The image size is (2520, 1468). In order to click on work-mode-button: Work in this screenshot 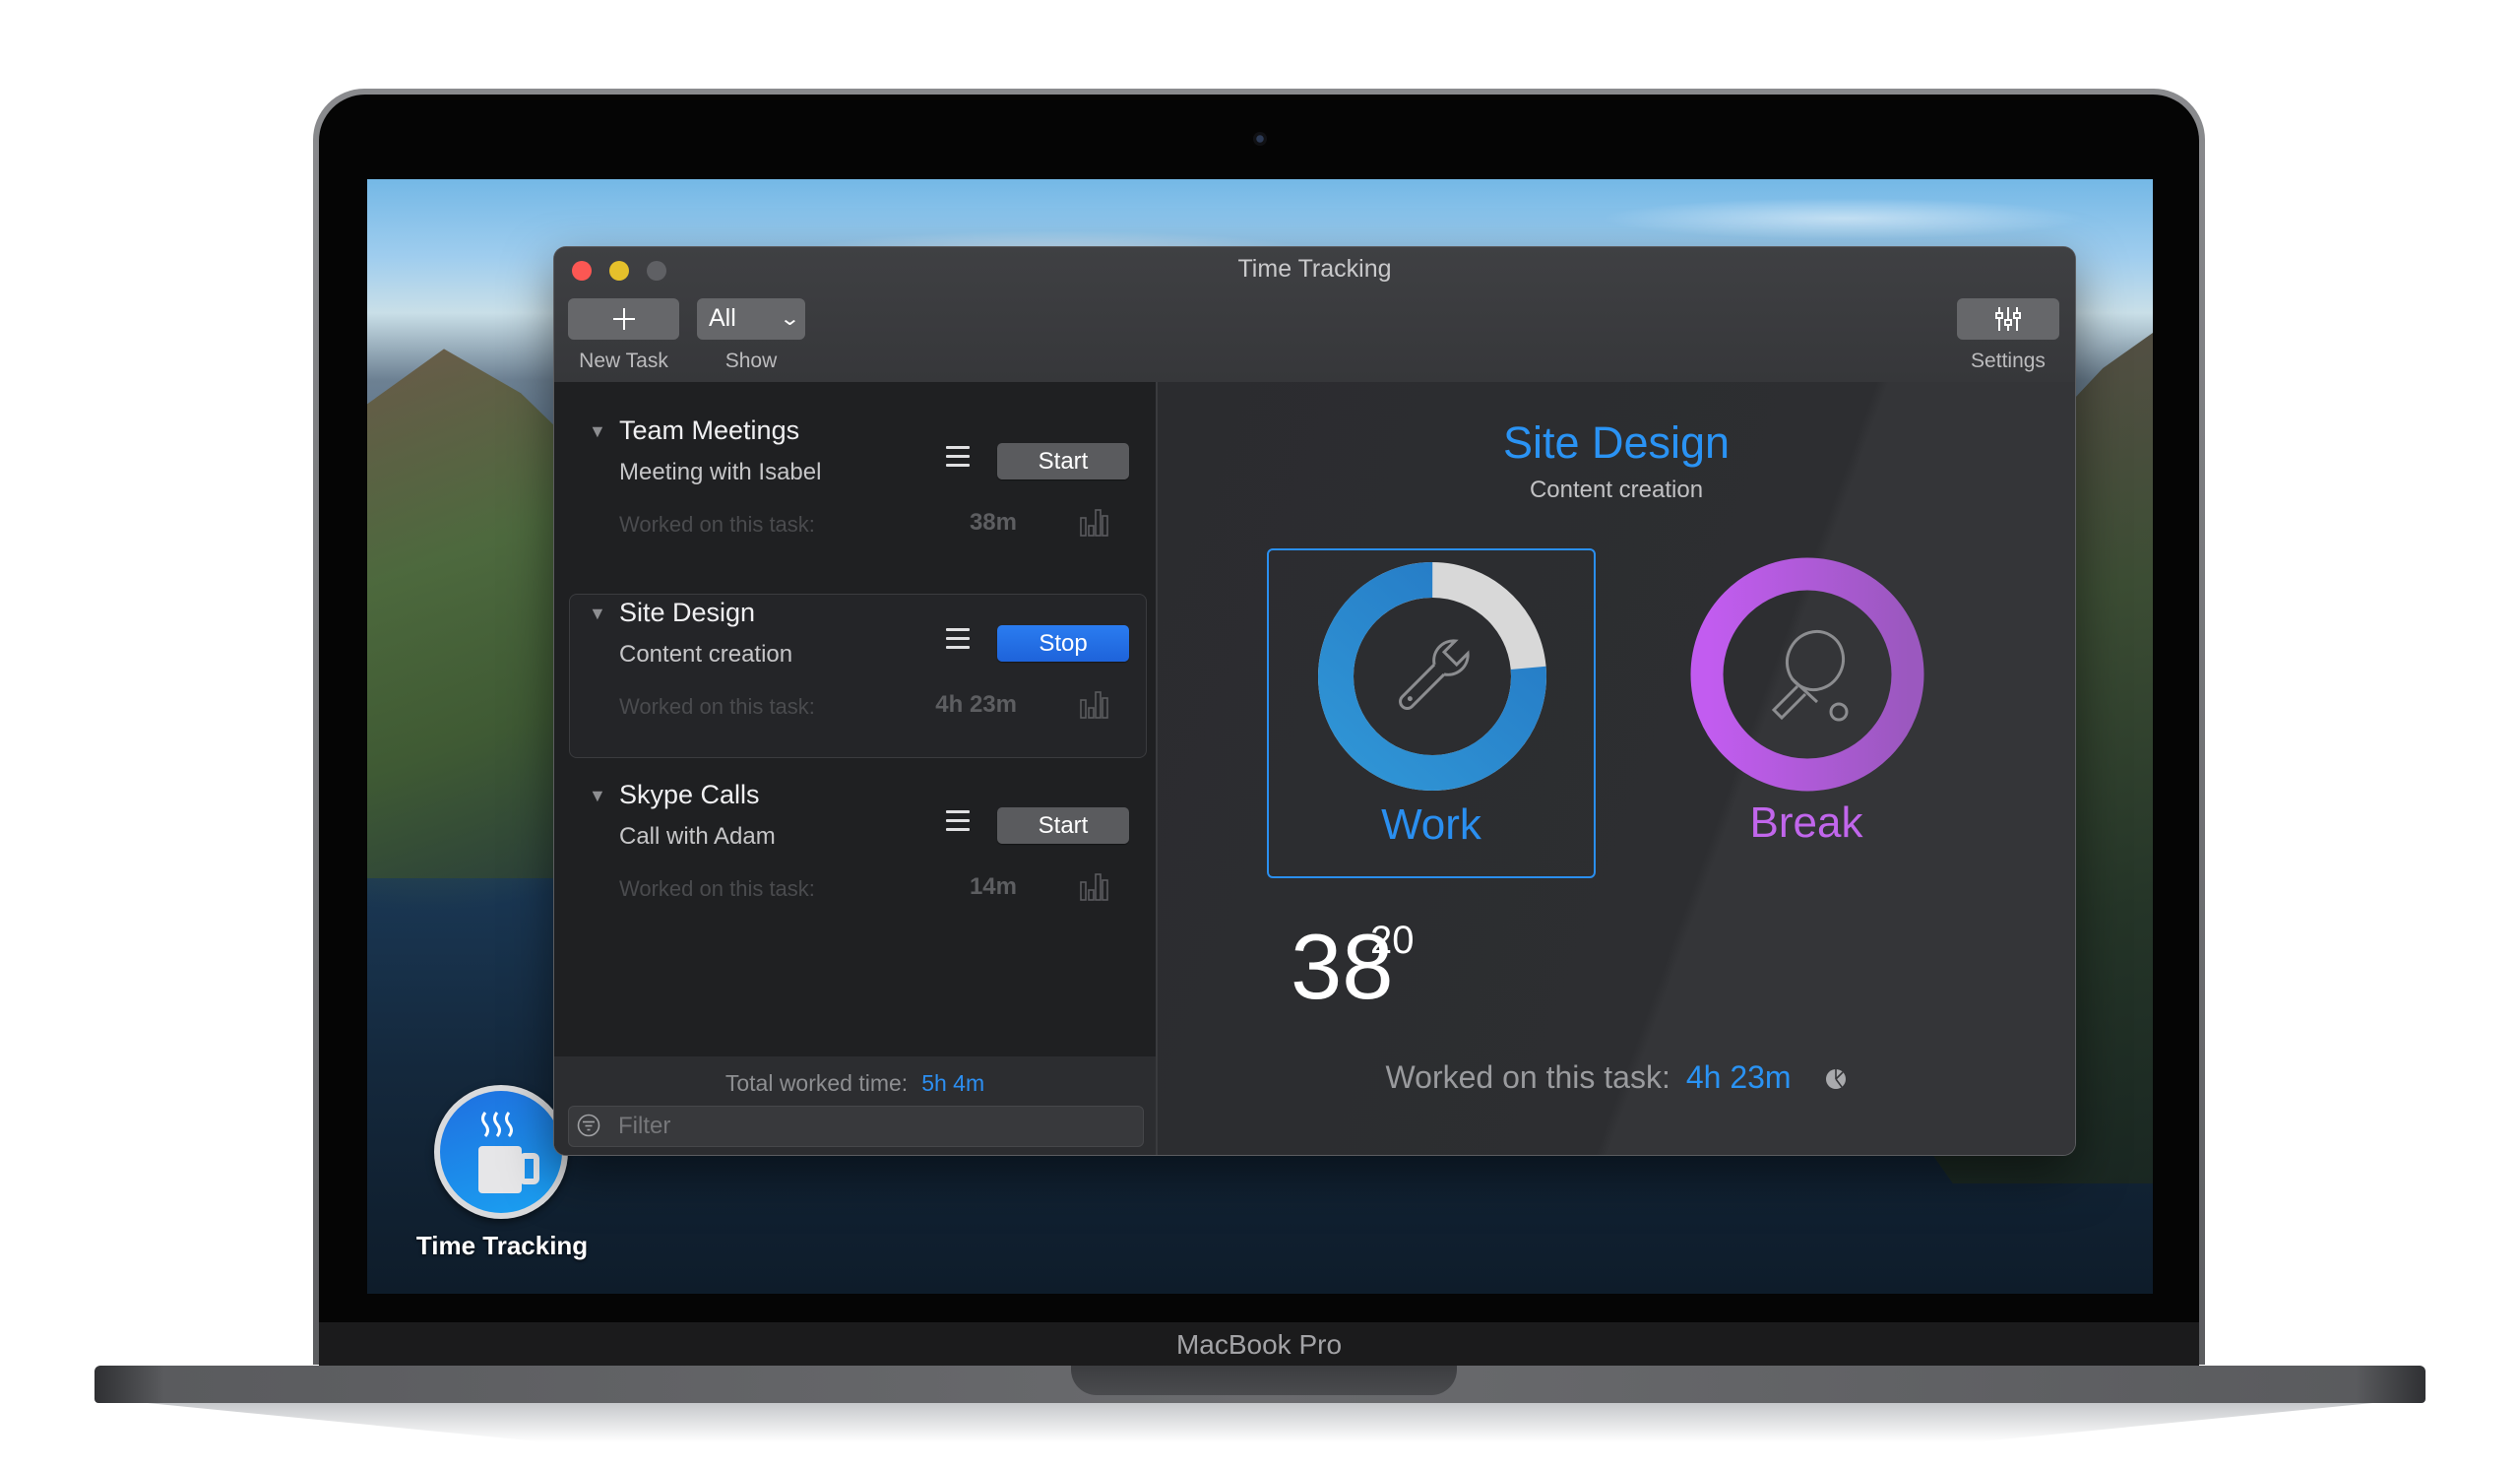, I will do `click(1431, 713)`.